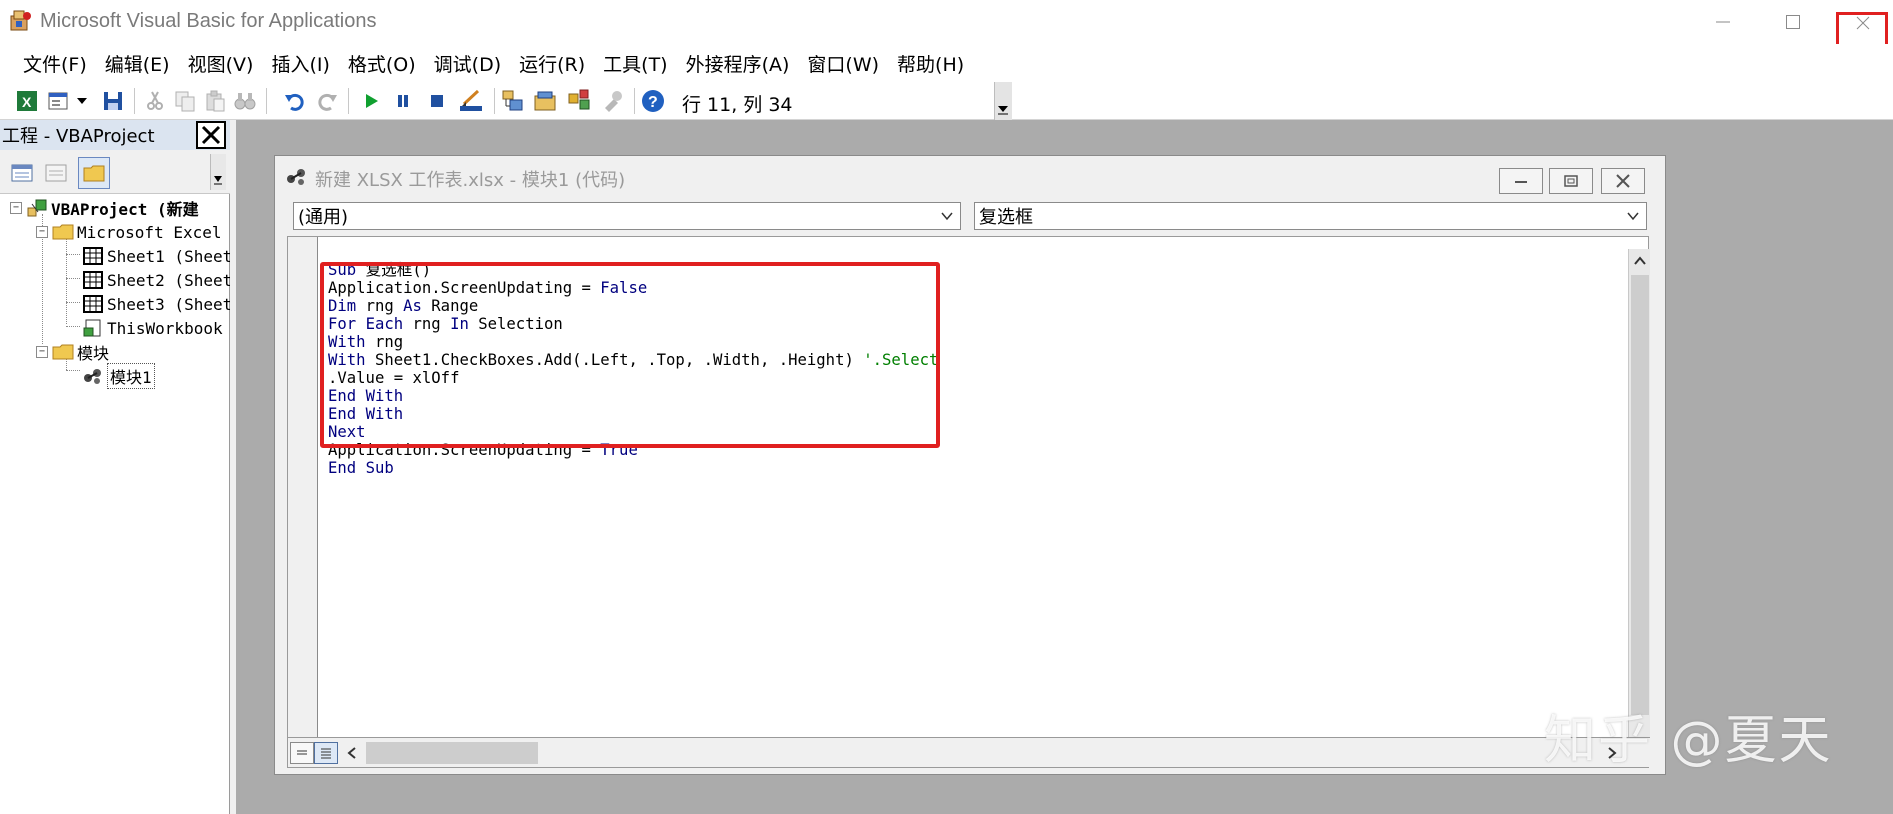  Describe the element at coordinates (552, 63) in the screenshot. I see `menu-run: 运行(R)` at that location.